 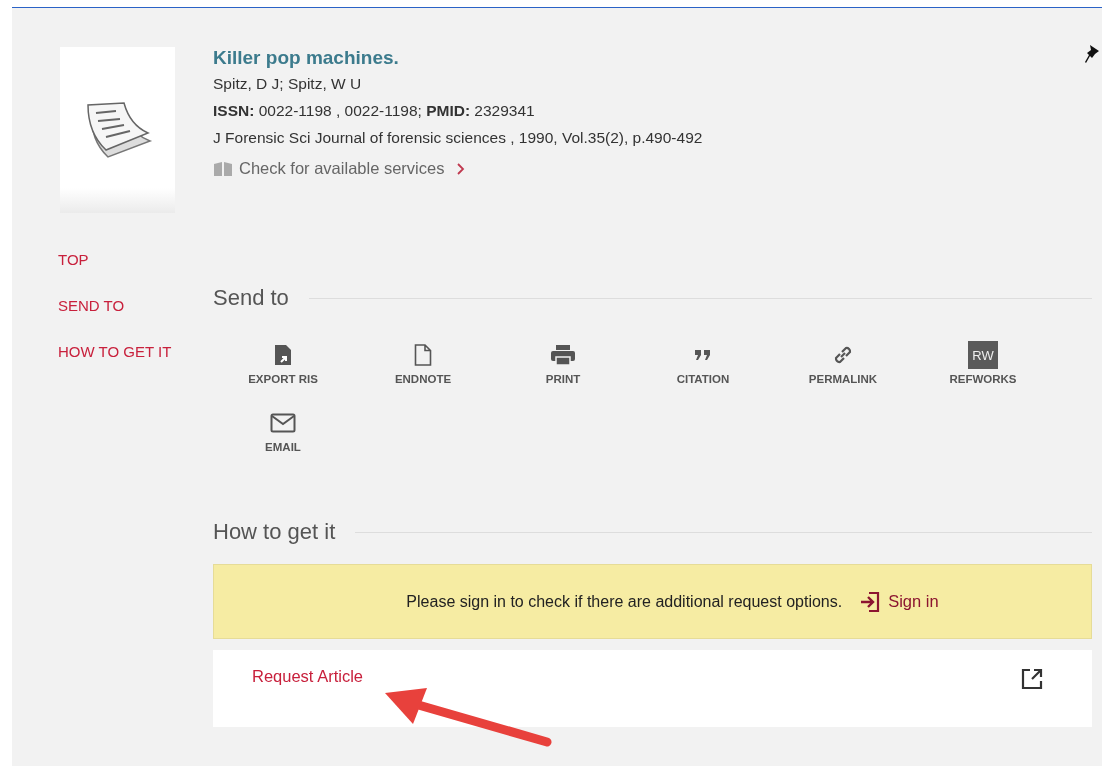 I want to click on sign-in-icon, so click(x=870, y=601).